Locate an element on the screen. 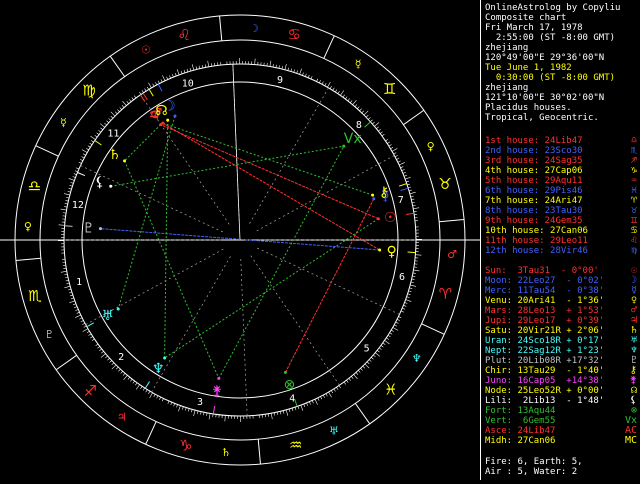 The height and width of the screenshot is (484, 640). planet-row: Mars: 28Leo13 + 1°53' is located at coordinates (544, 311).